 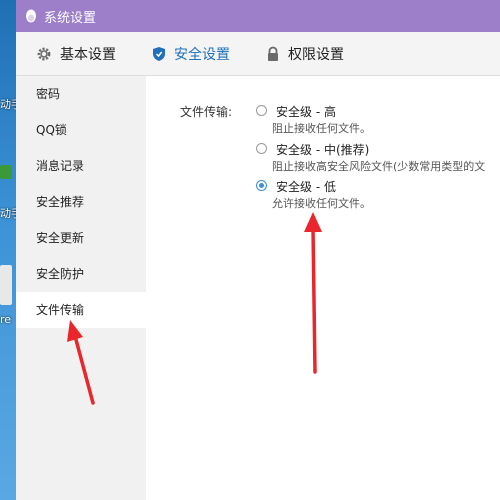 I want to click on option-description: 阻止接收任何文件。, so click(x=321, y=128).